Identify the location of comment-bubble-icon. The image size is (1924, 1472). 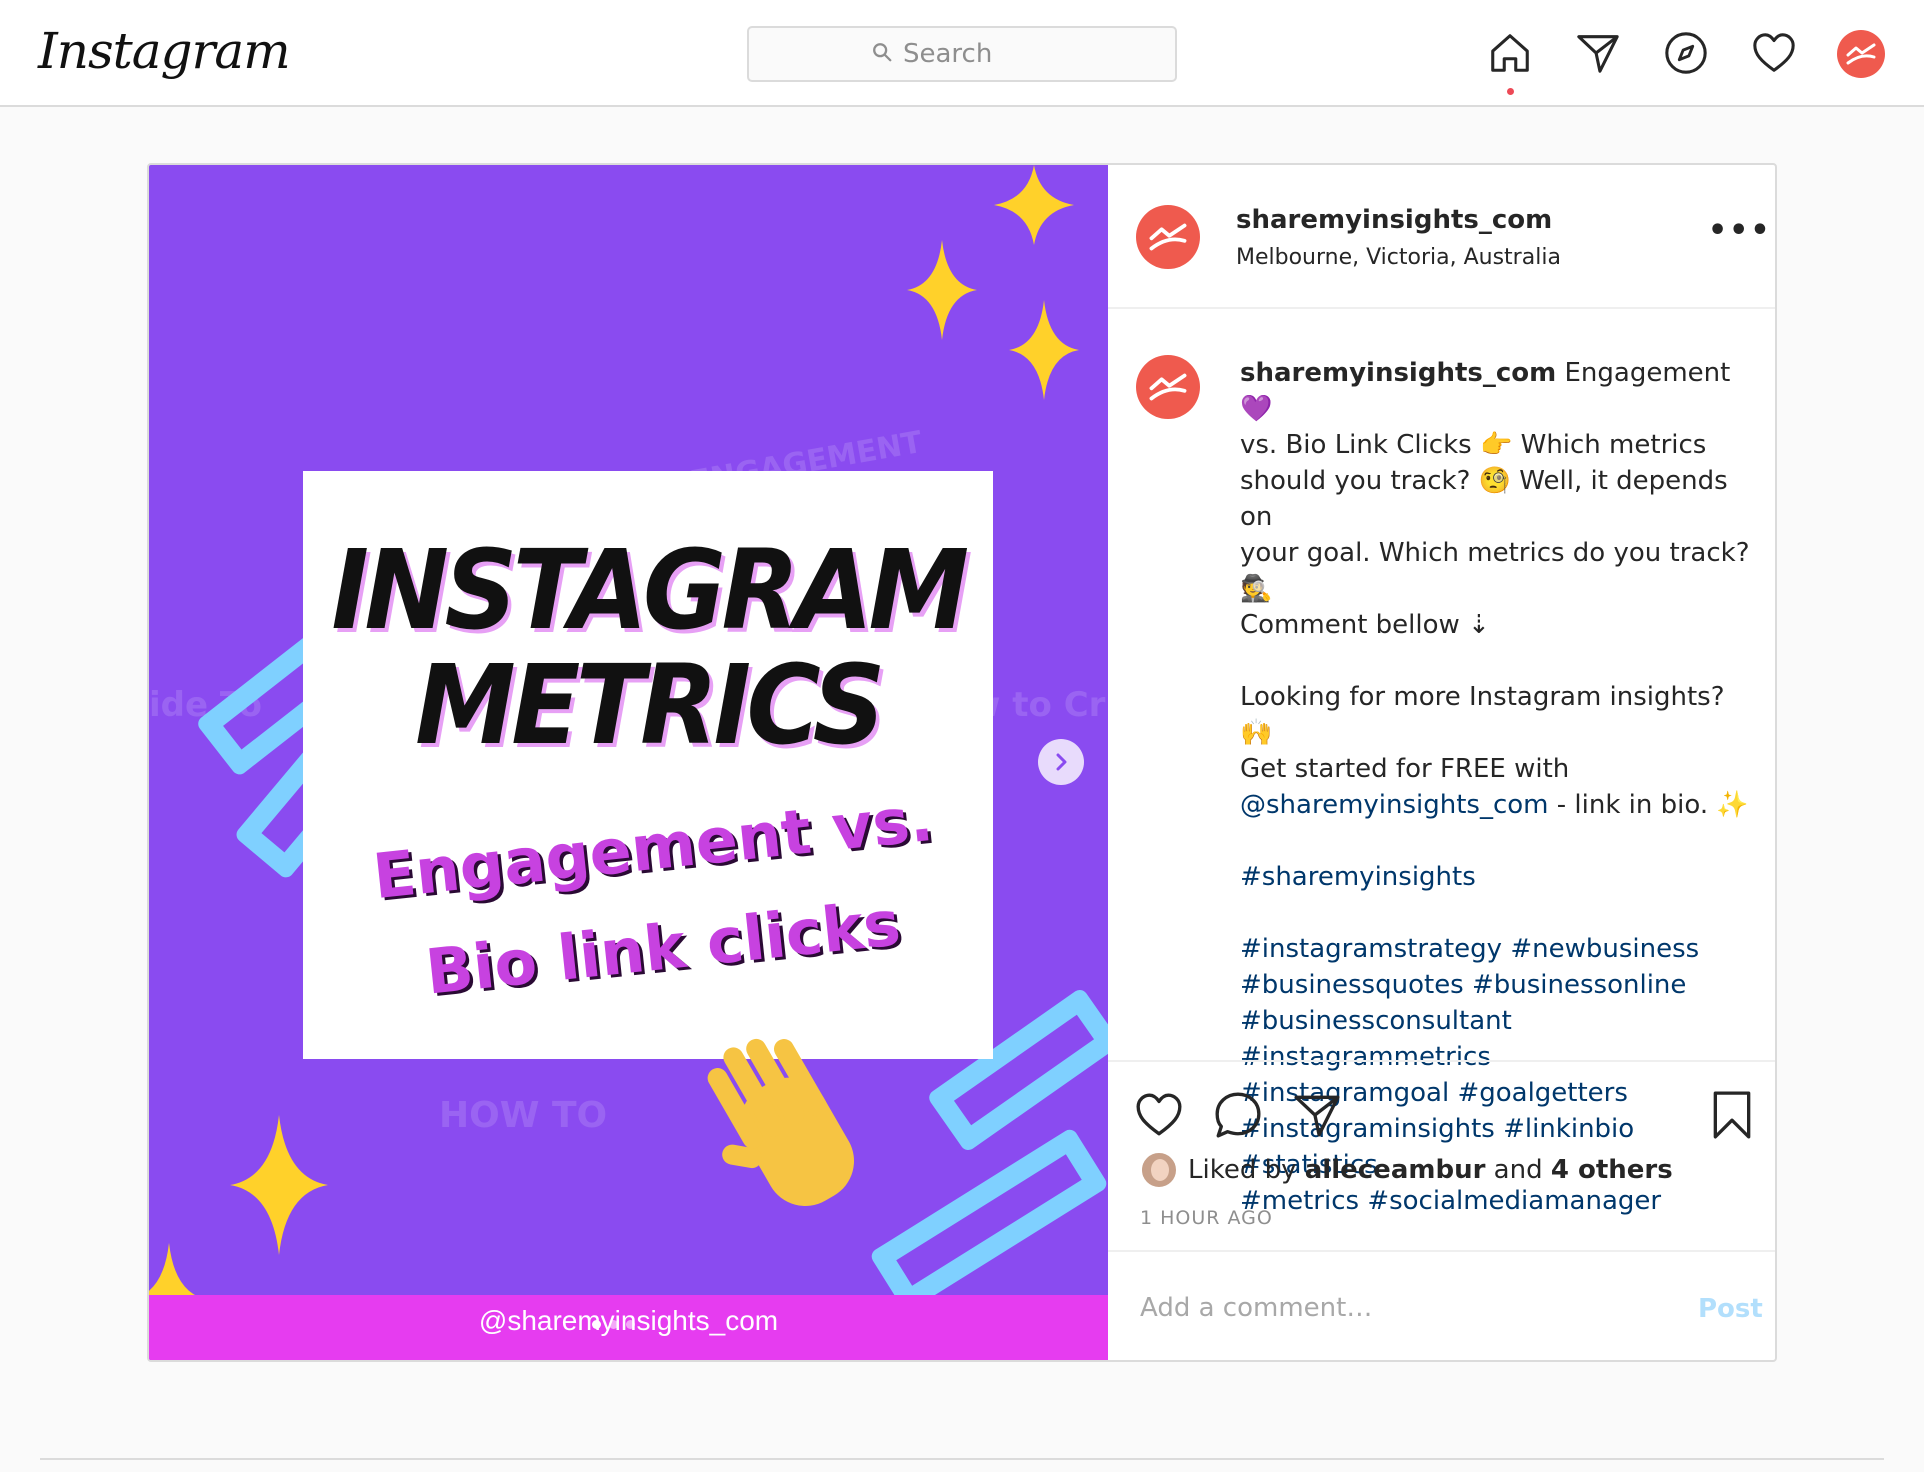
(1238, 1115).